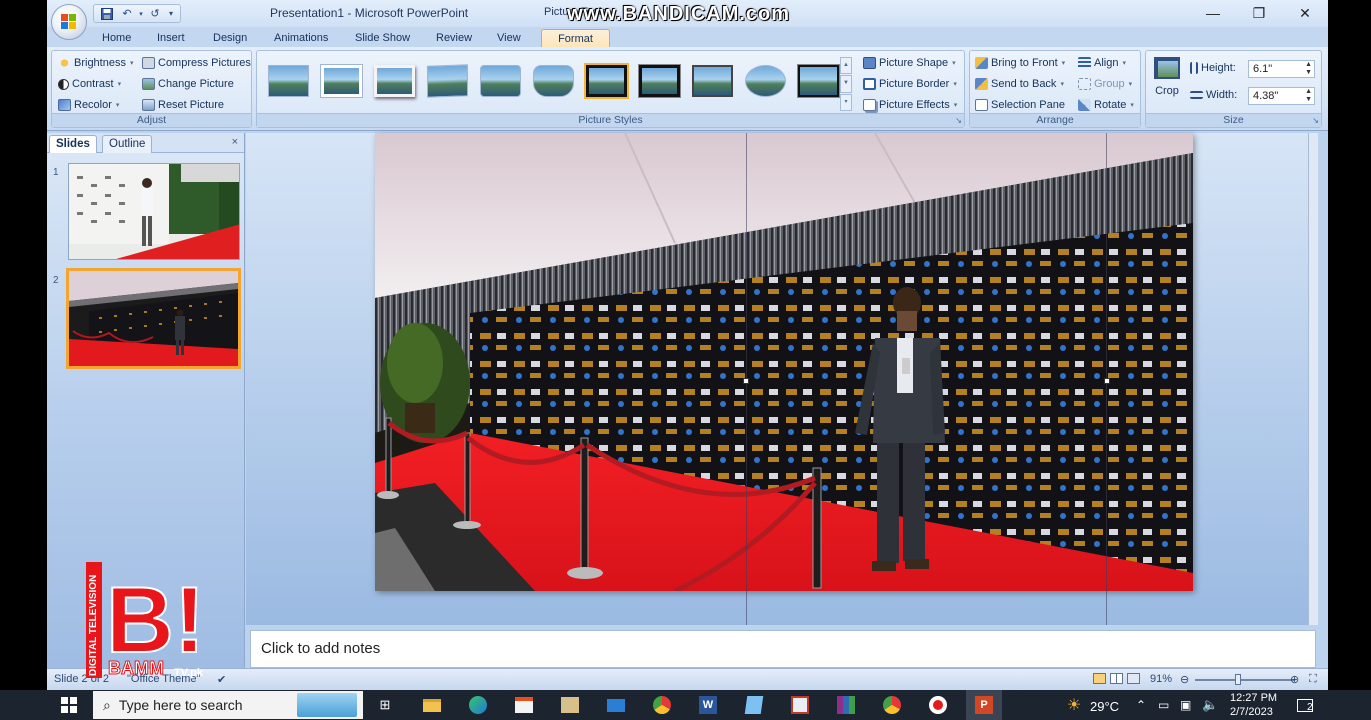 The height and width of the screenshot is (720, 1371). I want to click on selection-pane-button: Selection Pane, so click(1020, 105).